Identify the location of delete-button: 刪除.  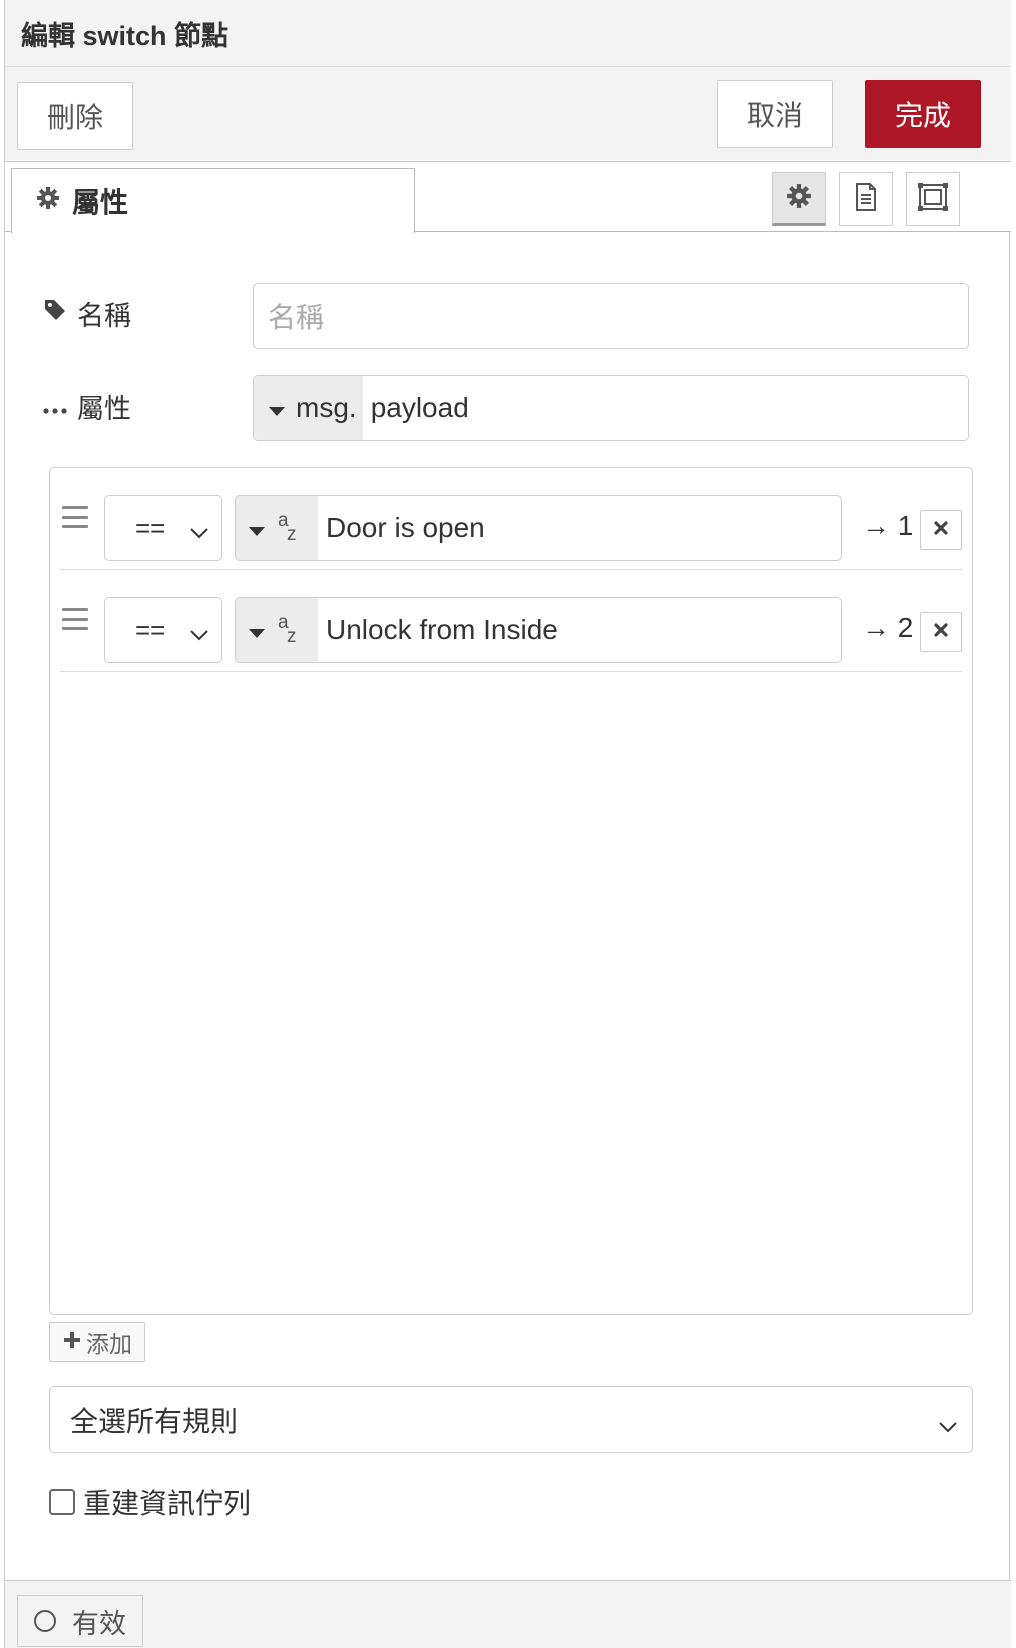
(75, 116).